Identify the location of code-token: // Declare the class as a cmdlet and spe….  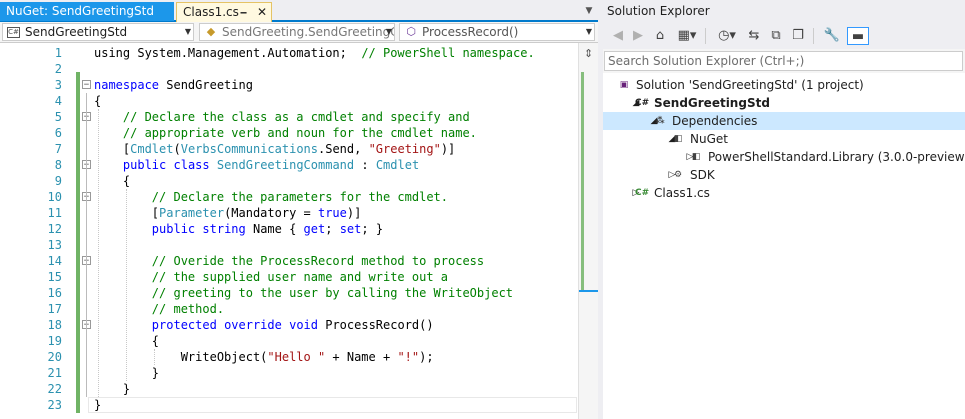
(282, 117).